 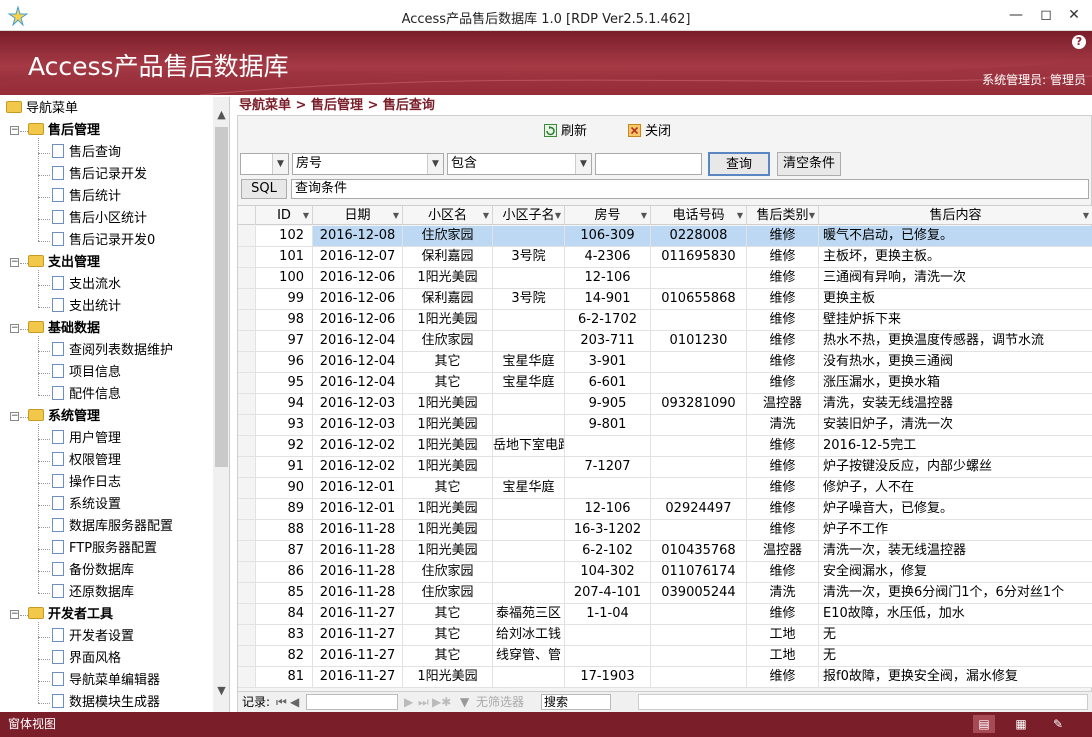 I want to click on column-header: 小区子名 ▼, so click(x=529, y=215).